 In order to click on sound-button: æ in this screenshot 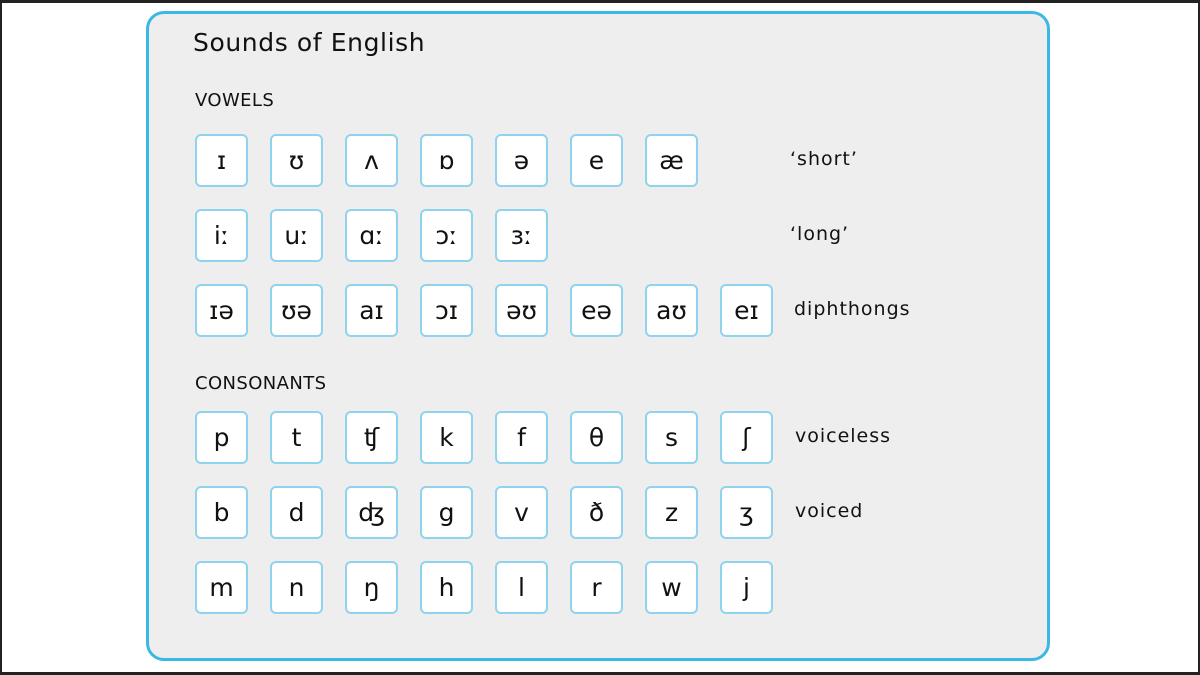, I will do `click(671, 160)`.